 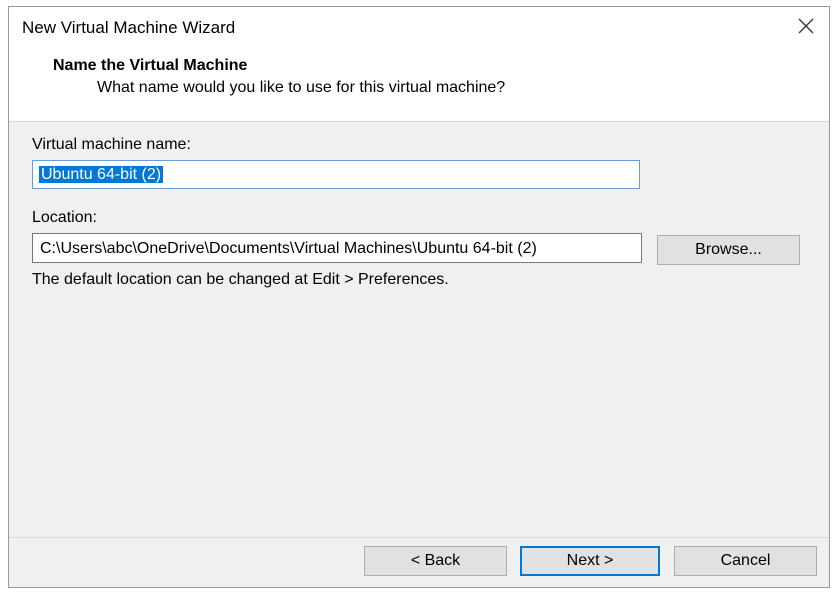 I want to click on vm-name-value: Ubuntu 64-bit (2), so click(x=101, y=174).